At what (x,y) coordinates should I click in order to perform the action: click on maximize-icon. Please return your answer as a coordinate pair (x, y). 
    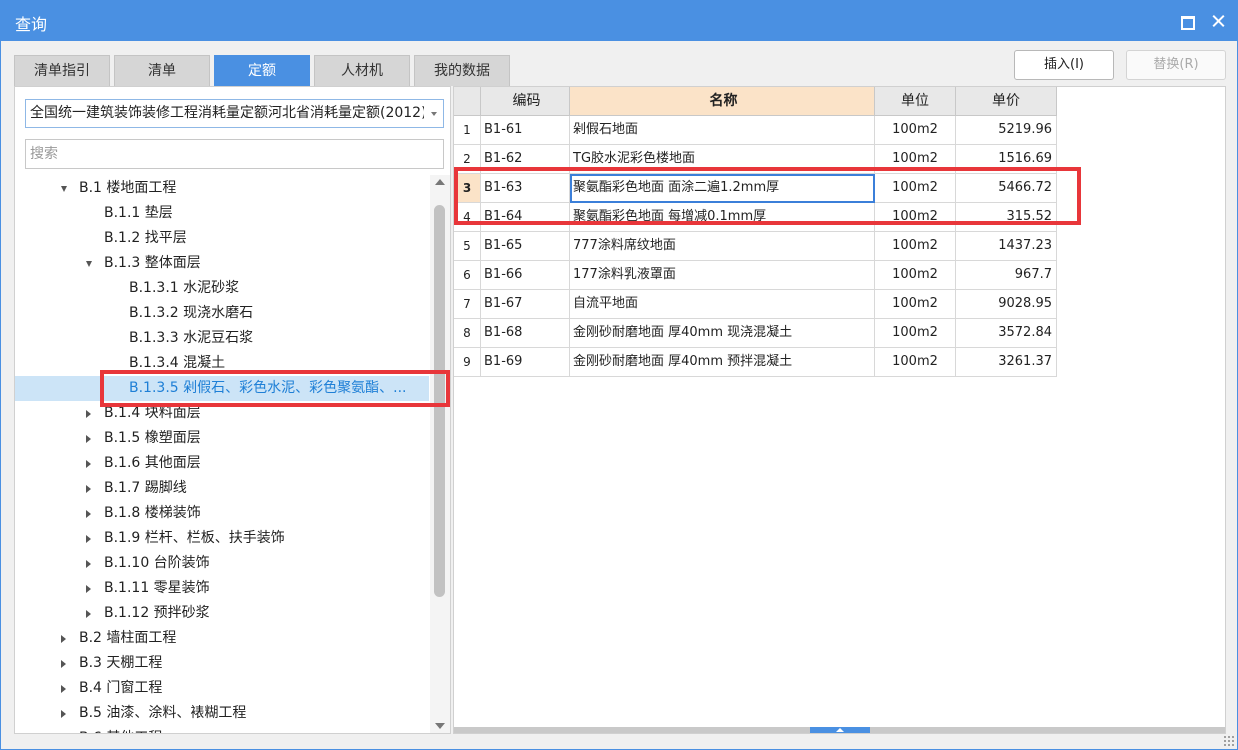
    Looking at the image, I should click on (1187, 21).